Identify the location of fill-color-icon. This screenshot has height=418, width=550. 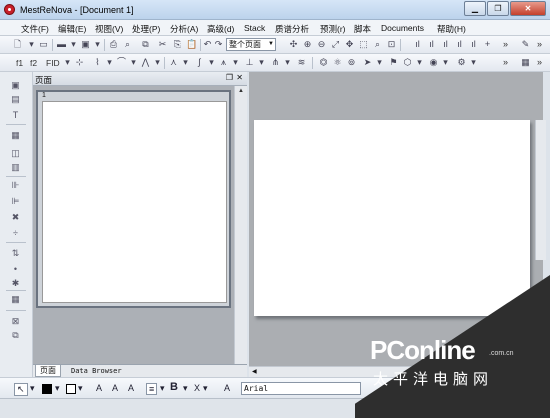
(47, 389).